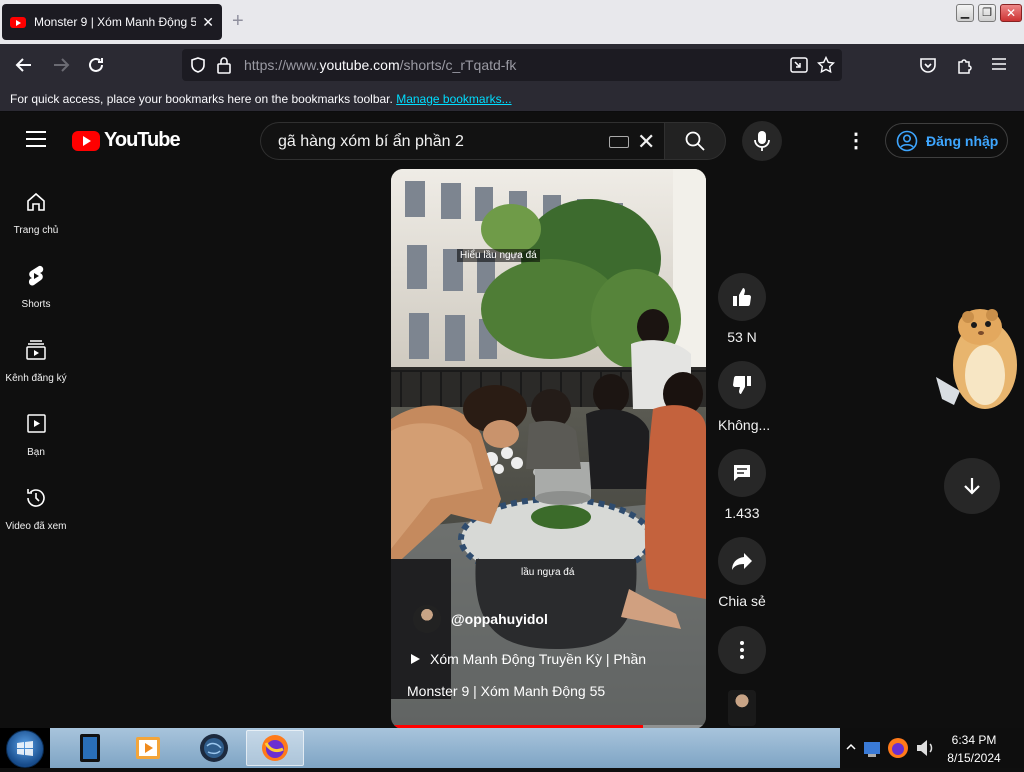 Image resolution: width=1024 pixels, height=772 pixels. I want to click on sign-in-button: Đăng nhập, so click(946, 140).